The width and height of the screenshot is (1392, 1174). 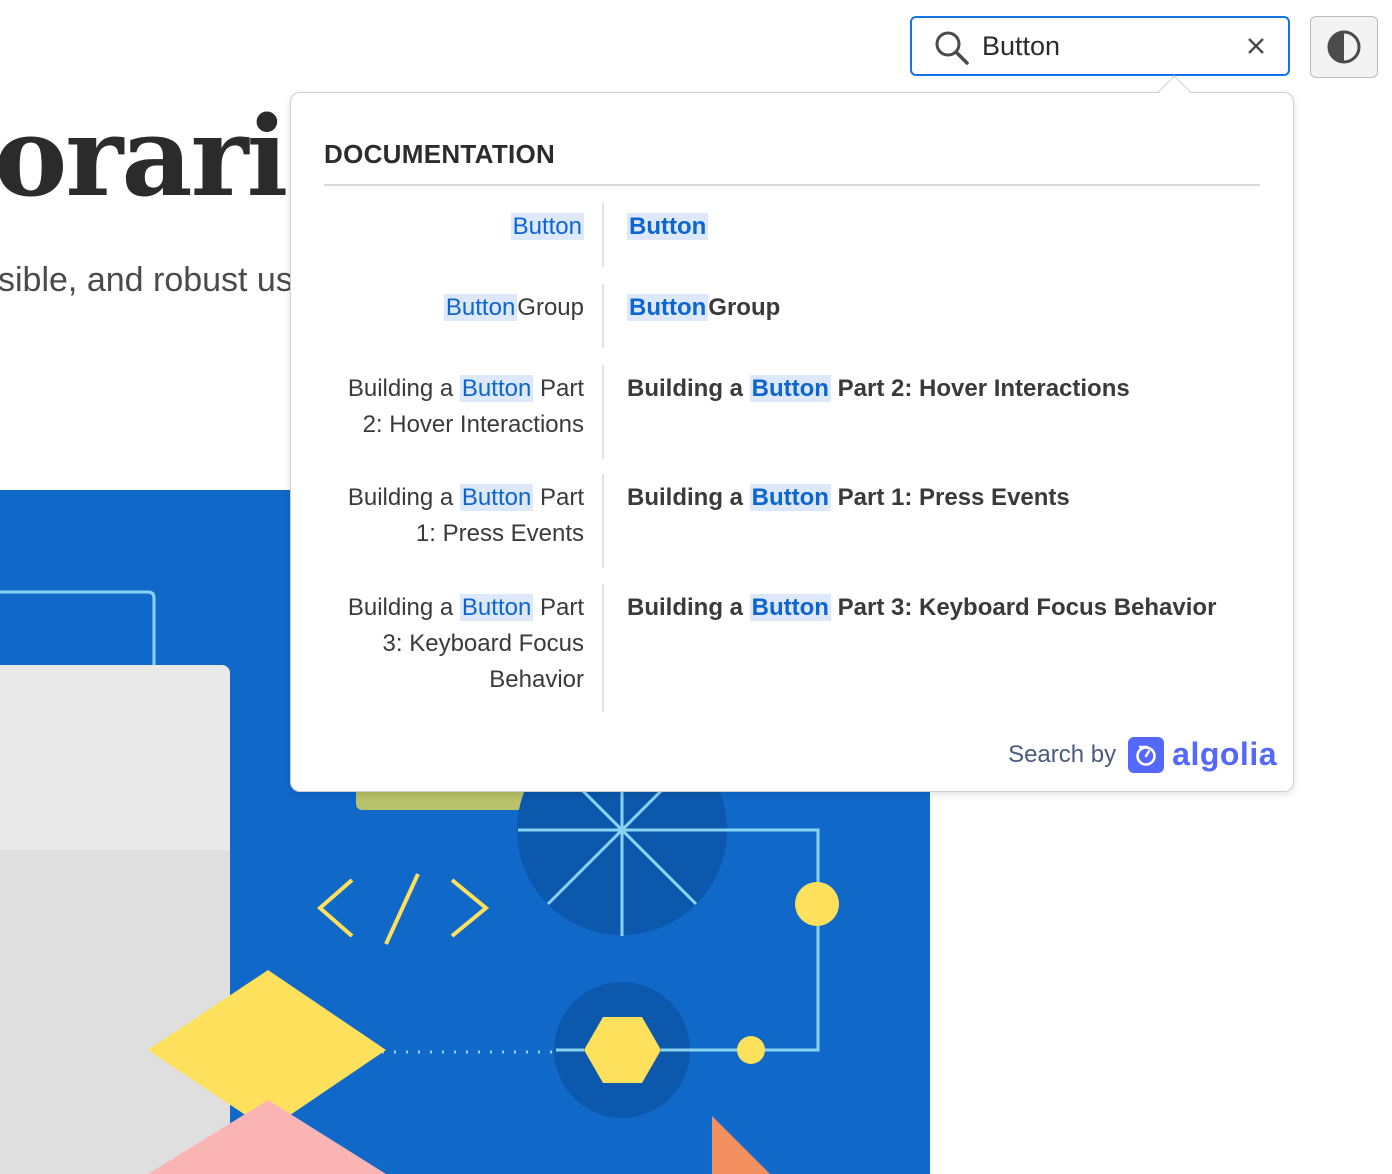 I want to click on theme-toggle-button, so click(x=1344, y=47).